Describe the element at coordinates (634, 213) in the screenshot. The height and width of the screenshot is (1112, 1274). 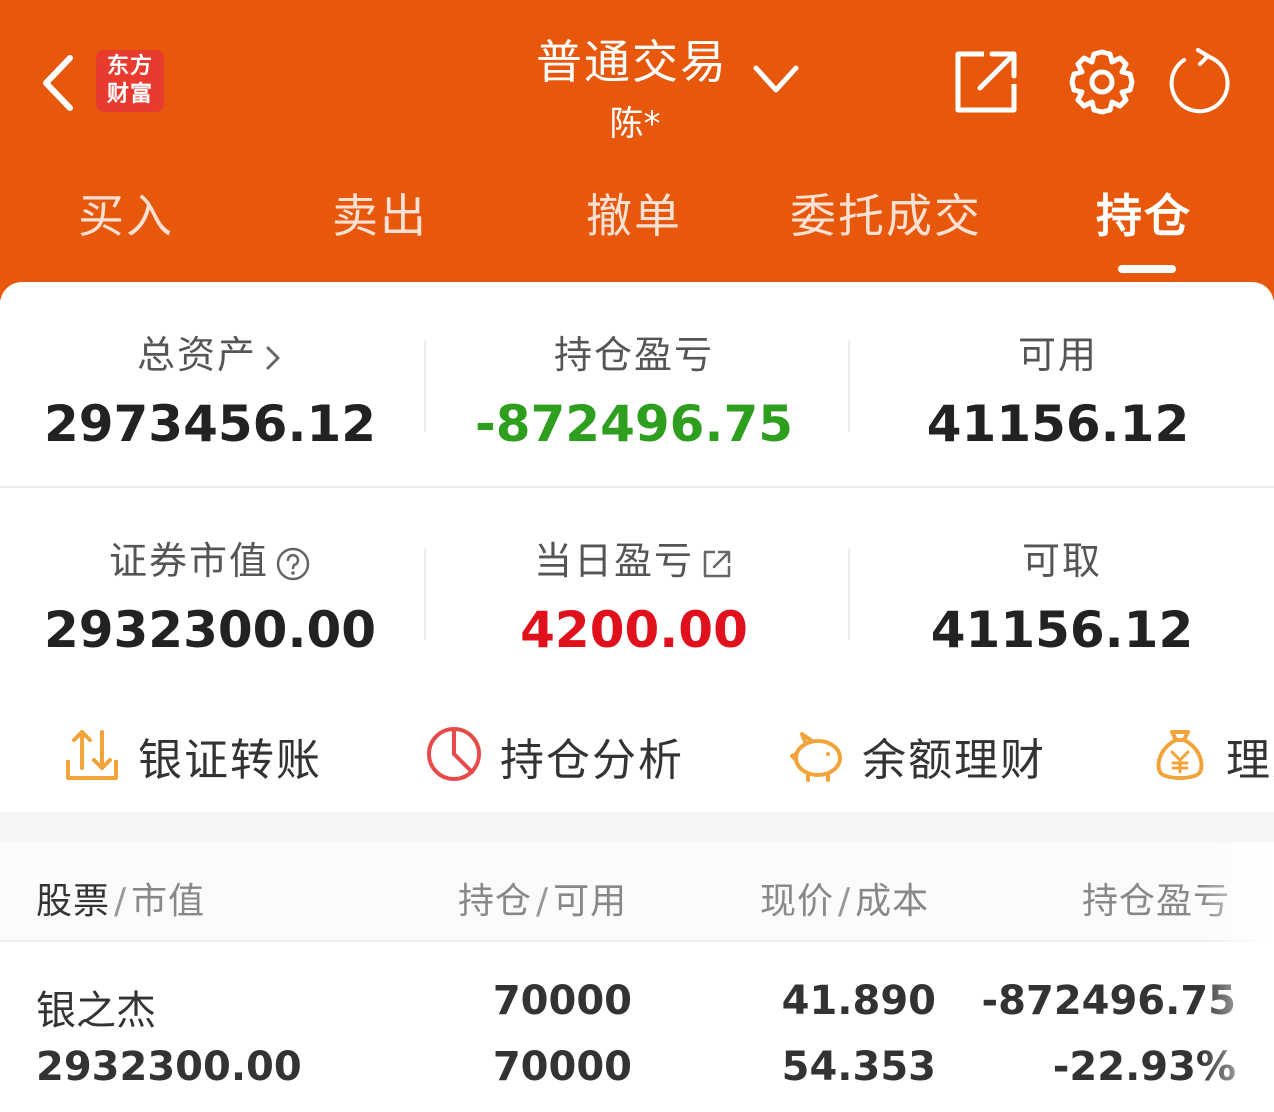
I see `tab-cancel-order: 撤单` at that location.